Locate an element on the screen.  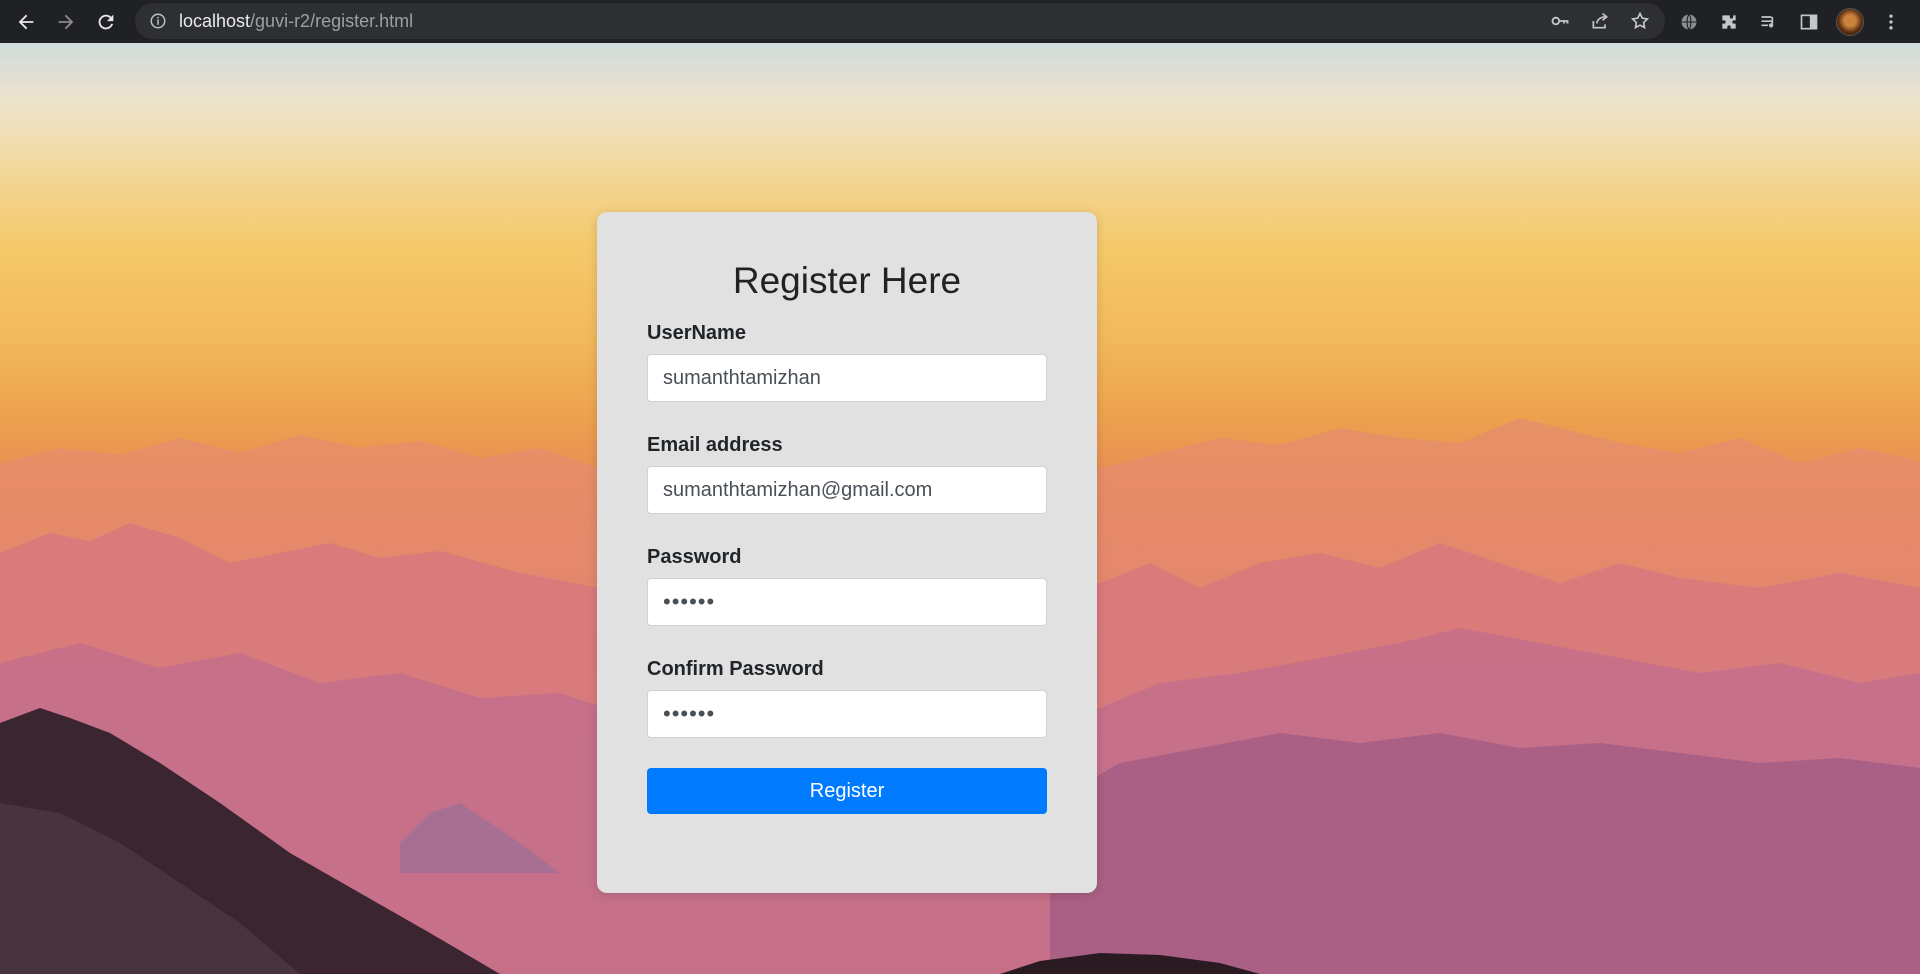
browser-toolbar: localhost/guvi-r2/register.html is located at coordinates (960, 21).